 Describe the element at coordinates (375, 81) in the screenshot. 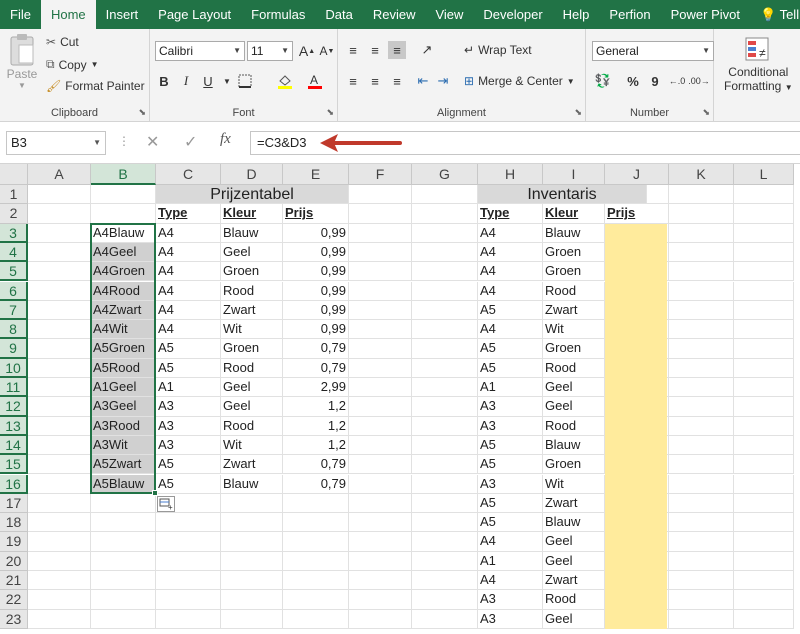

I see `align-center-icon: ≡` at that location.